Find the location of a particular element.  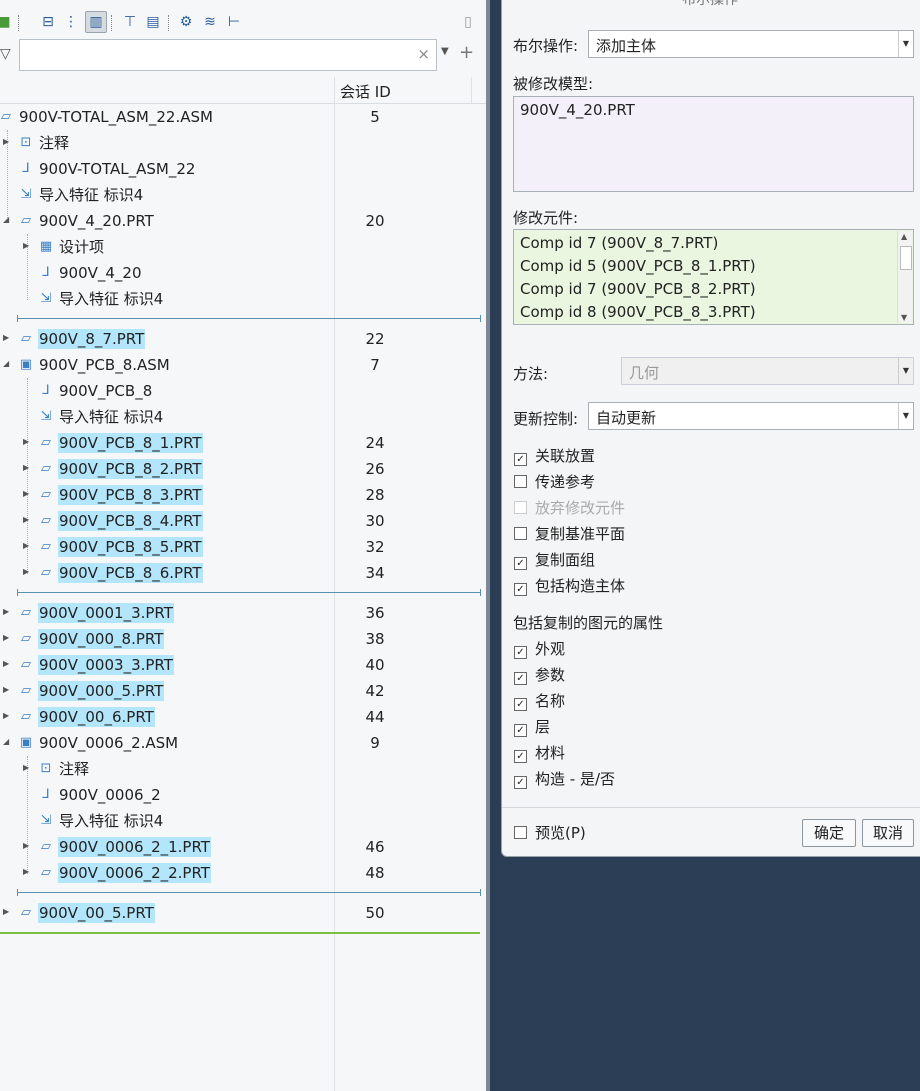

tree-row-label: 900V_0003_3.PRT is located at coordinates (106, 665).